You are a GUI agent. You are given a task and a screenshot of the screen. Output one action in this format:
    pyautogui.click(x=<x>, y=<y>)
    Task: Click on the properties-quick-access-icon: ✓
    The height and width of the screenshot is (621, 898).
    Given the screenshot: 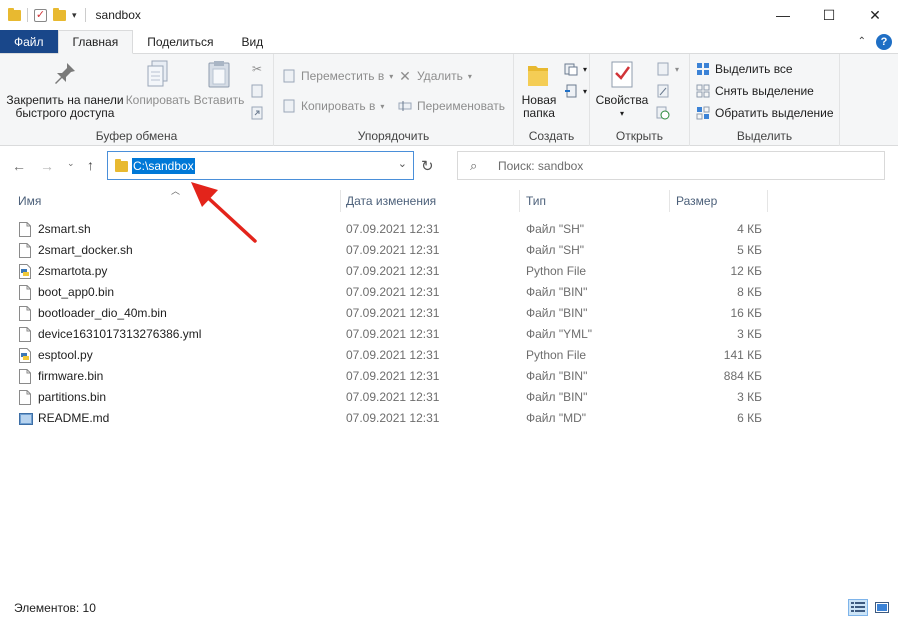 What is the action you would take?
    pyautogui.click(x=40, y=15)
    